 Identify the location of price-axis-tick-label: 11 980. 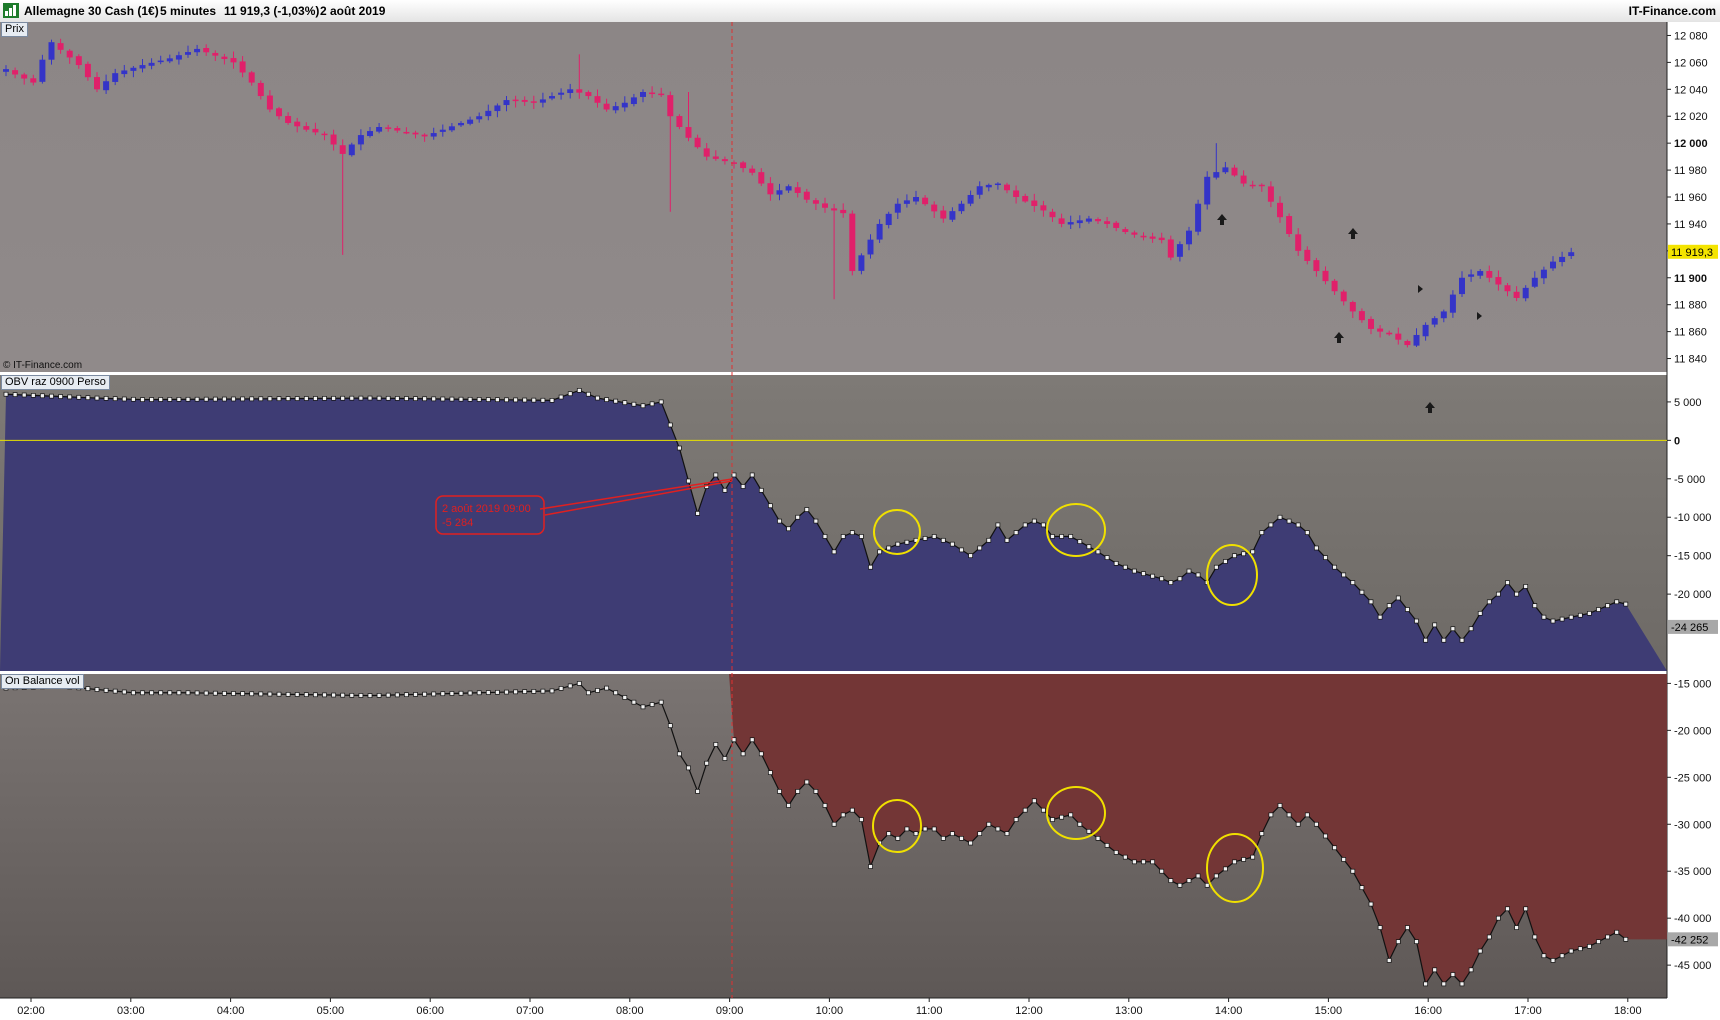
(1690, 171).